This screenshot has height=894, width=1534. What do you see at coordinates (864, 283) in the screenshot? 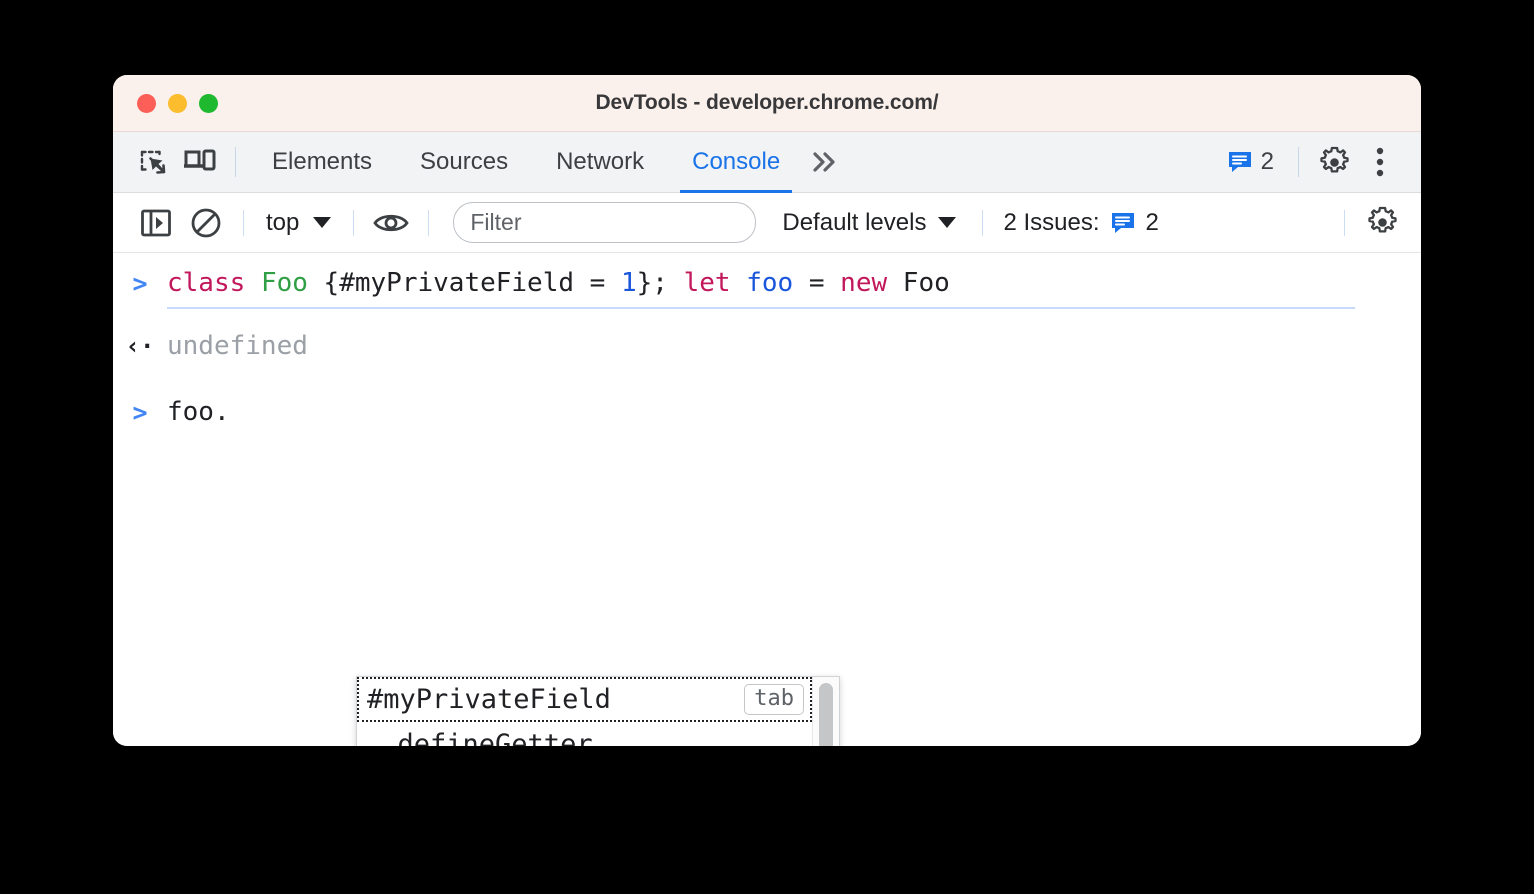
I see `token-keyword-new: new` at bounding box center [864, 283].